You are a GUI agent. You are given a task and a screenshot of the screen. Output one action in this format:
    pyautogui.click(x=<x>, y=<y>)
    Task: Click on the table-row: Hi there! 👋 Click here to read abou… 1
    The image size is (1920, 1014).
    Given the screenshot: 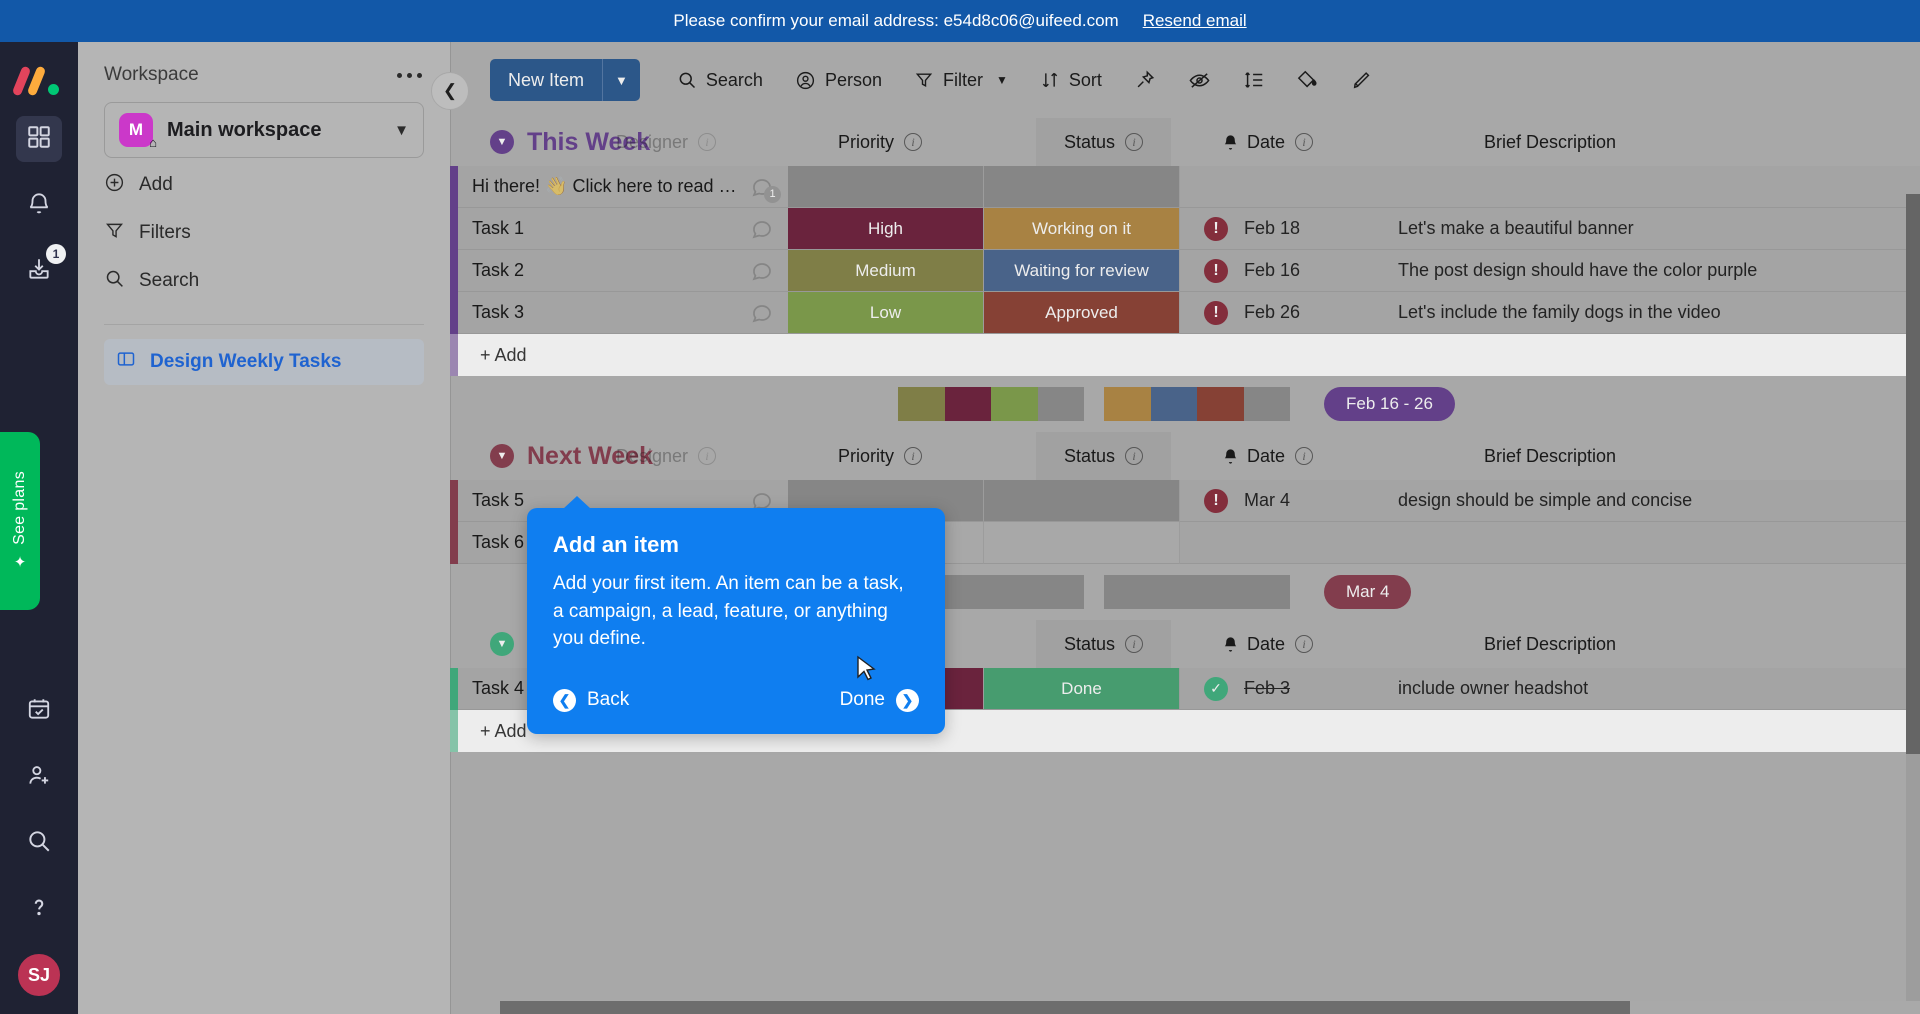 What is the action you would take?
    pyautogui.click(x=1185, y=187)
    